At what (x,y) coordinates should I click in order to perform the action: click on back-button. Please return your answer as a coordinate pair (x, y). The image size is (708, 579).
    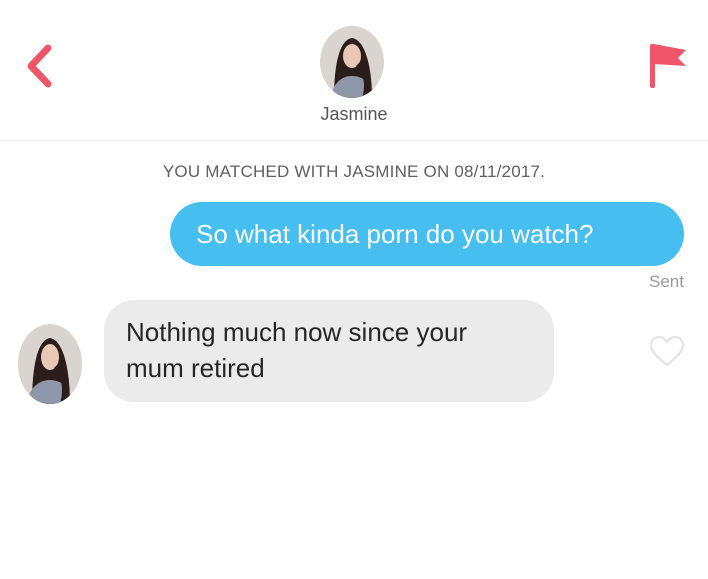
    Looking at the image, I should click on (41, 66).